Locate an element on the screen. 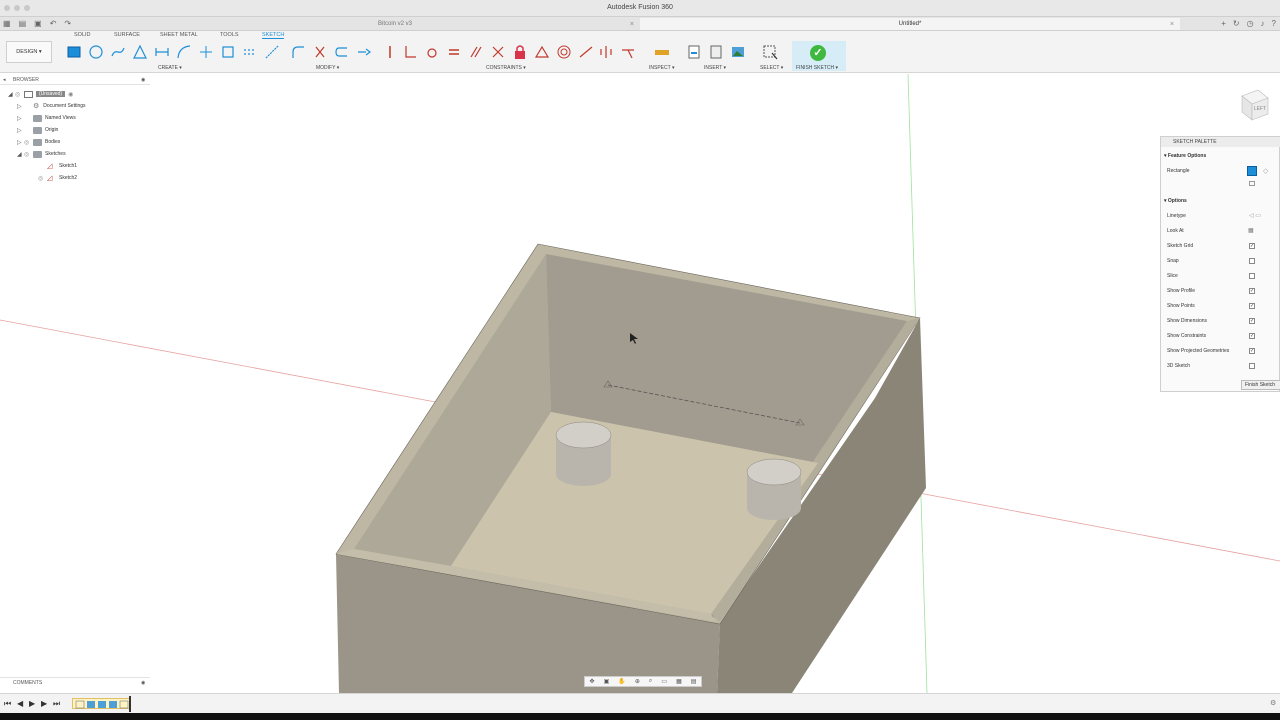  previous-step-icon: ◀ is located at coordinates (20, 703).